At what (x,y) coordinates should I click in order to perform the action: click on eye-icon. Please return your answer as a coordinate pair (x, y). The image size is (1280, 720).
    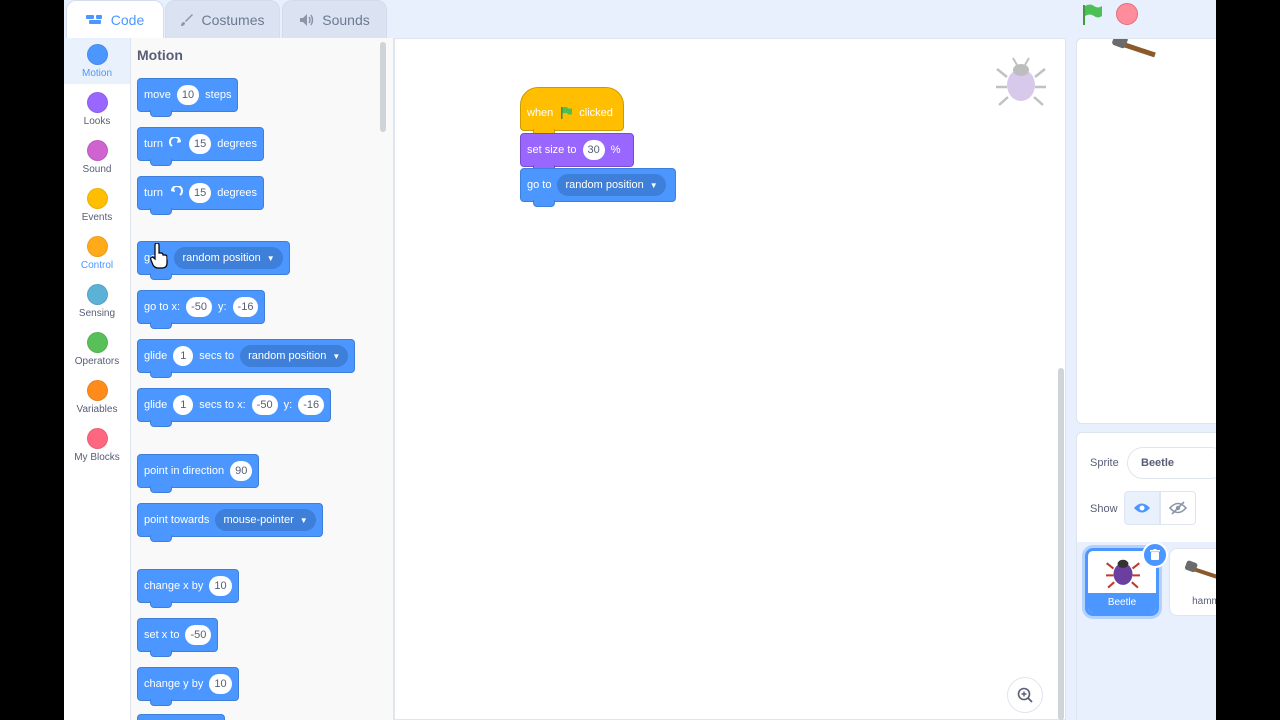
    Looking at the image, I should click on (1142, 508).